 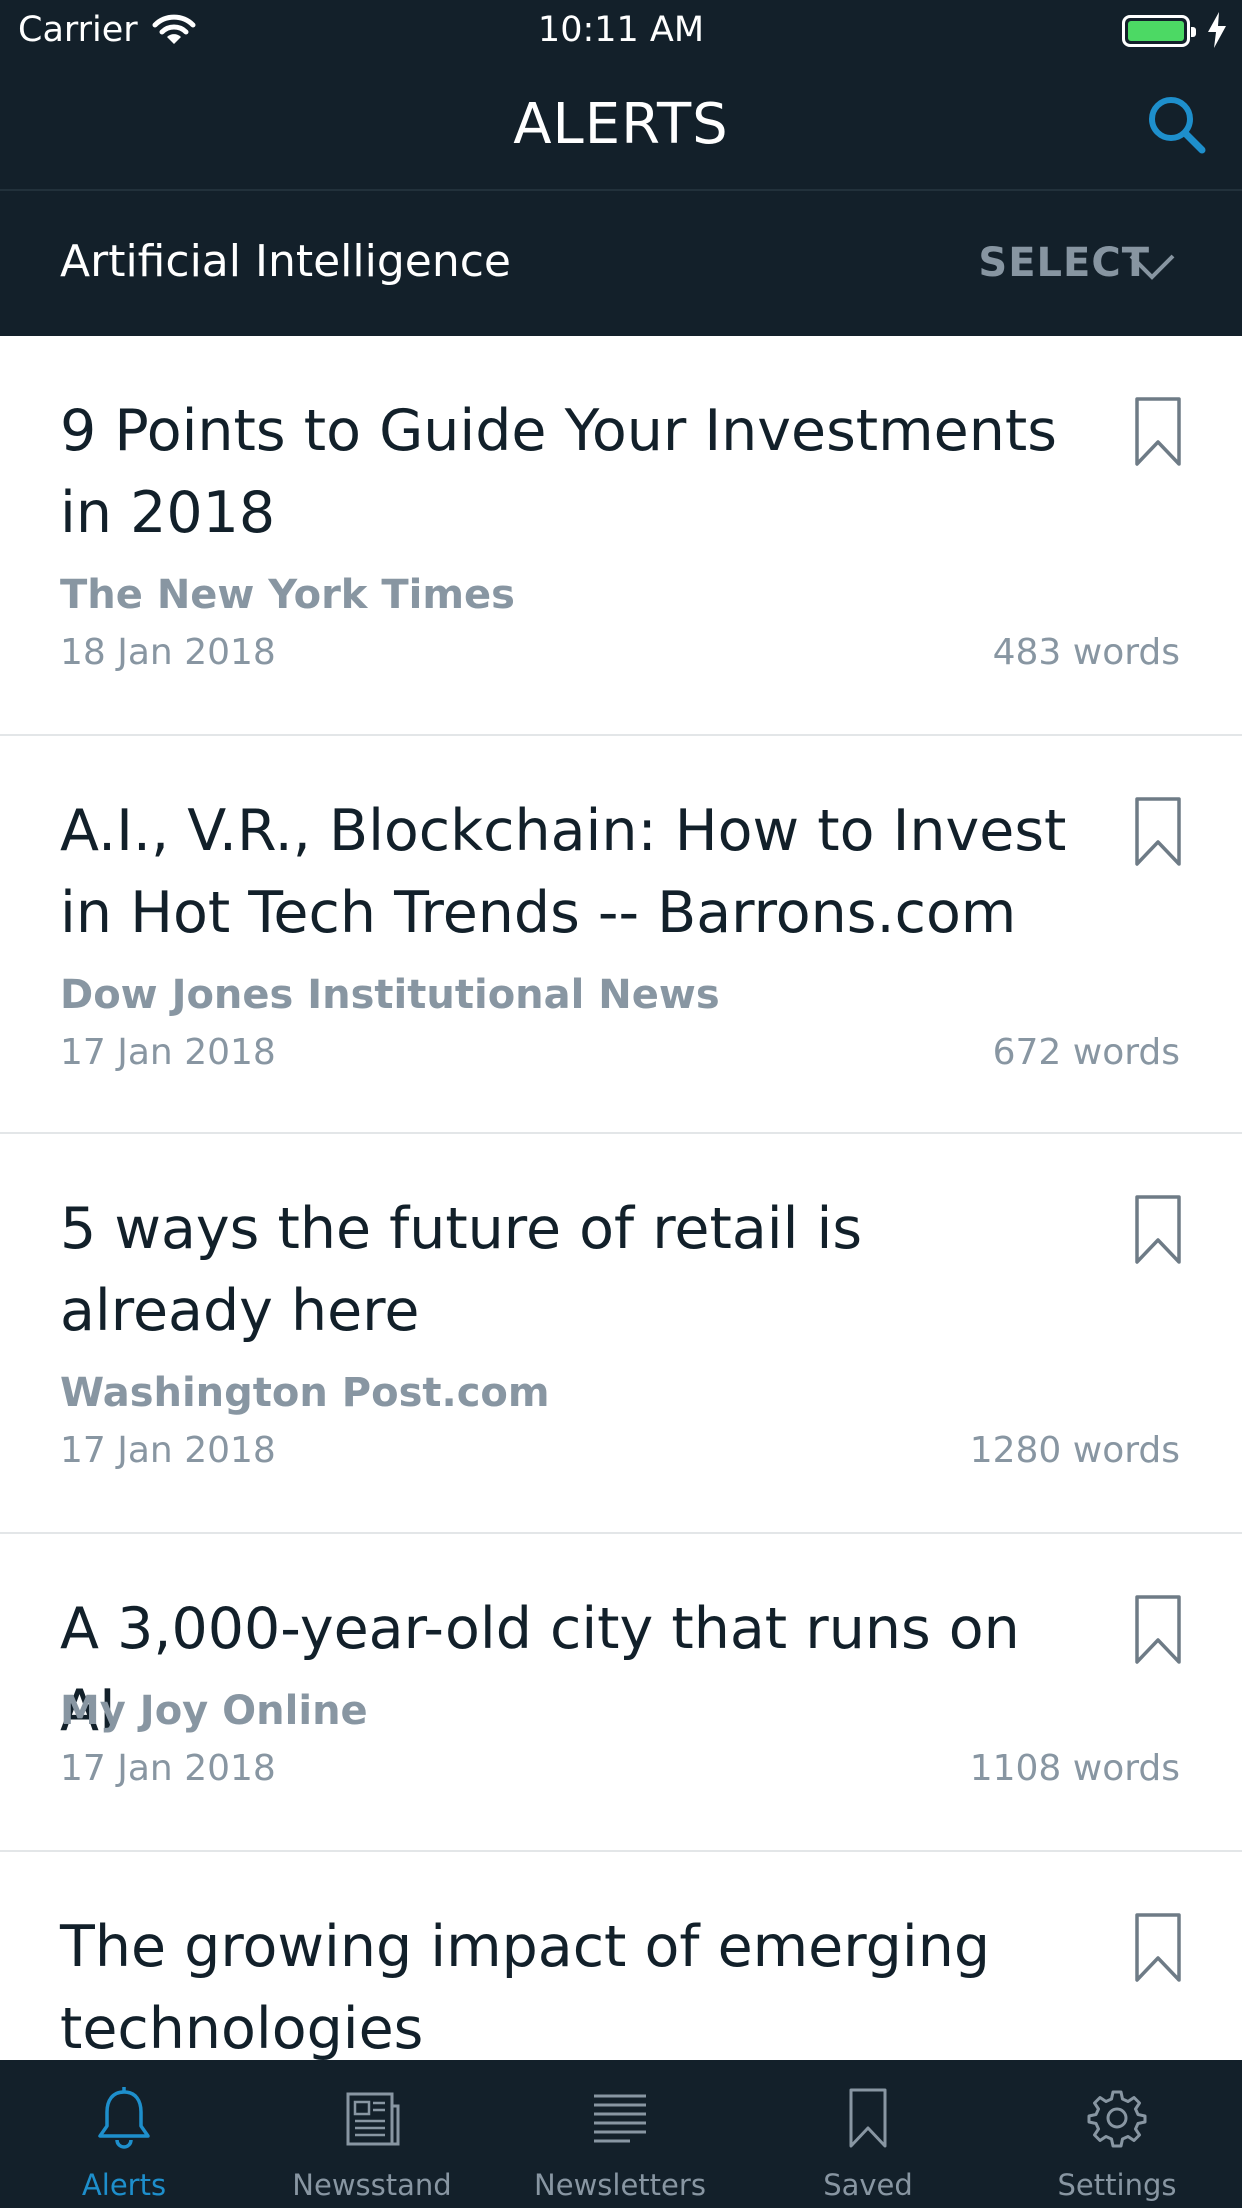 What do you see at coordinates (285, 261) in the screenshot?
I see `topic-title: Artificial Intelligence` at bounding box center [285, 261].